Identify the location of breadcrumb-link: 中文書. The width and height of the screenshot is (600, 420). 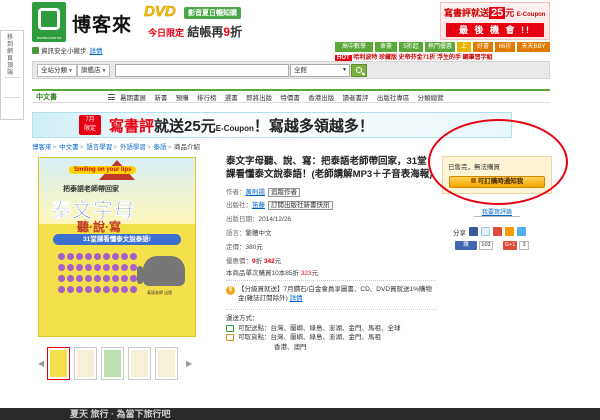
(69, 147).